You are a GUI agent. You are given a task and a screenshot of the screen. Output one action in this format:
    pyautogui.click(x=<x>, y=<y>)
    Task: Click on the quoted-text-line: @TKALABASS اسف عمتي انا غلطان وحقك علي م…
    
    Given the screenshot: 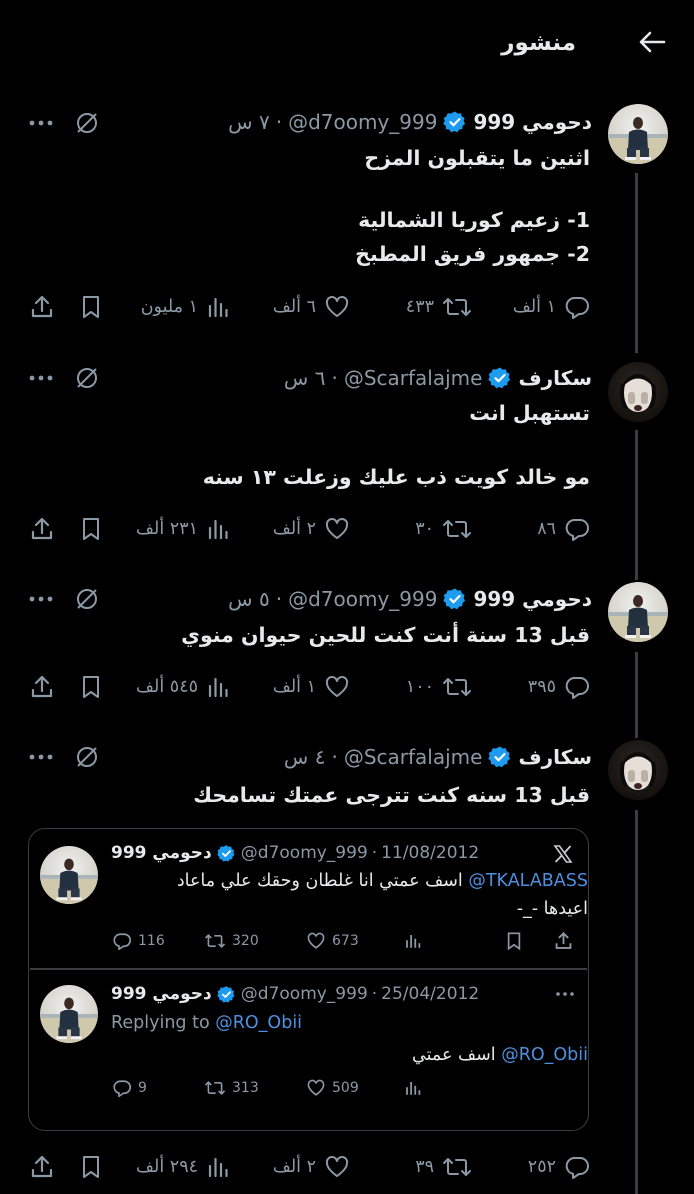 What is the action you would take?
    pyautogui.click(x=382, y=881)
    